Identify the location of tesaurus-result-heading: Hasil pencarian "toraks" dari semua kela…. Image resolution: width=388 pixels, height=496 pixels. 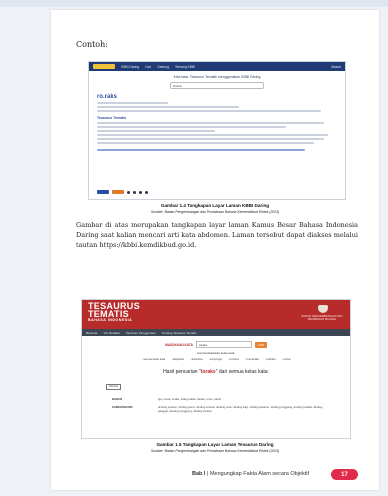
(216, 372).